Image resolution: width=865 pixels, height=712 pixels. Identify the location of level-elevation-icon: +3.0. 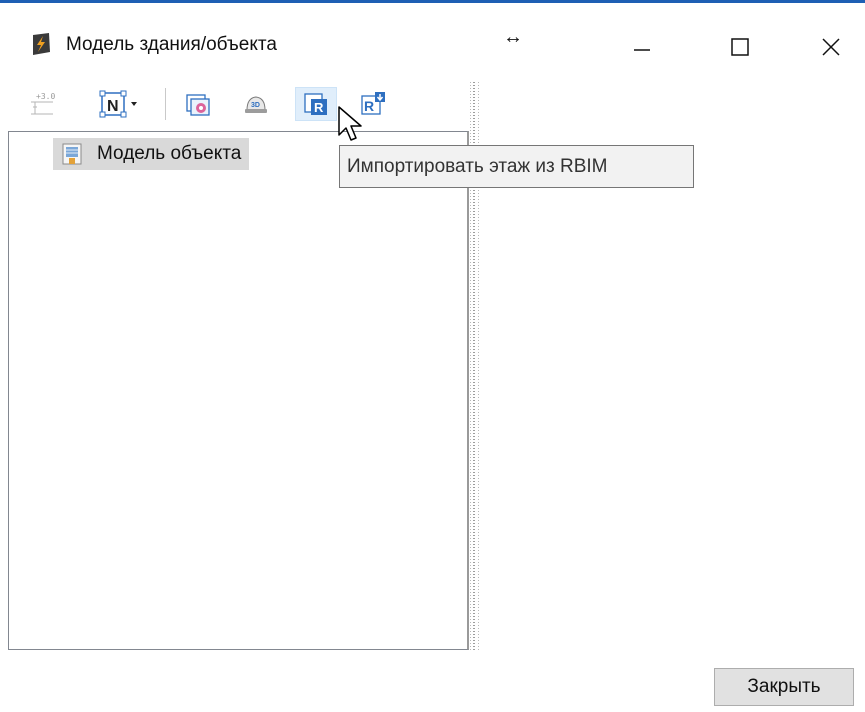
(43, 103).